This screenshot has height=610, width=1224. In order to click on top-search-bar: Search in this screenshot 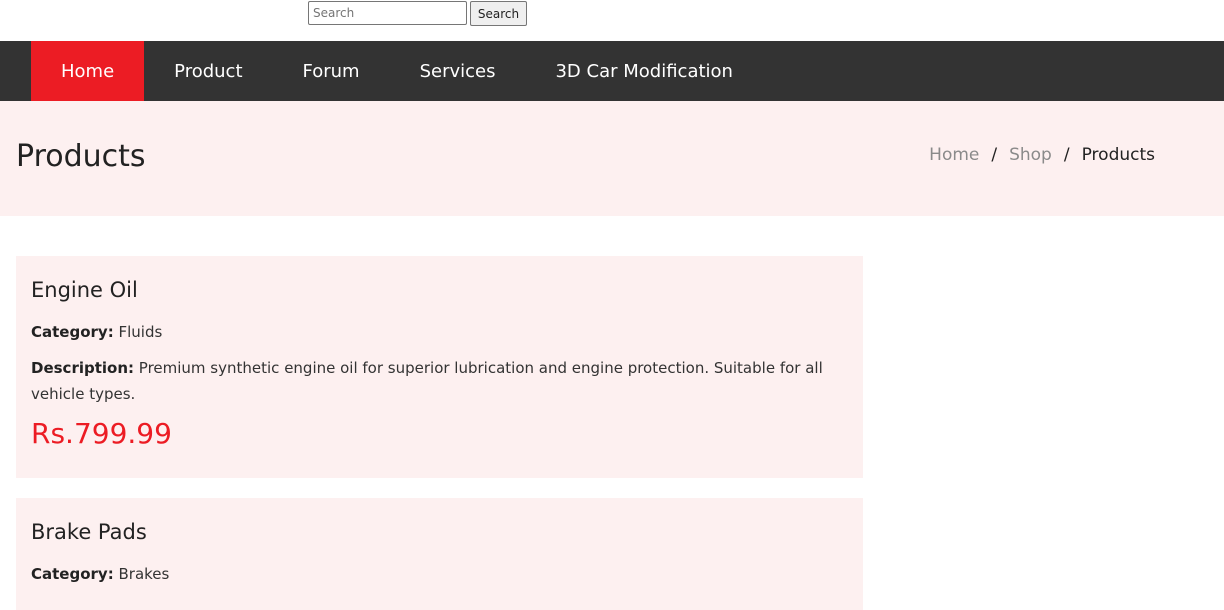, I will do `click(612, 20)`.